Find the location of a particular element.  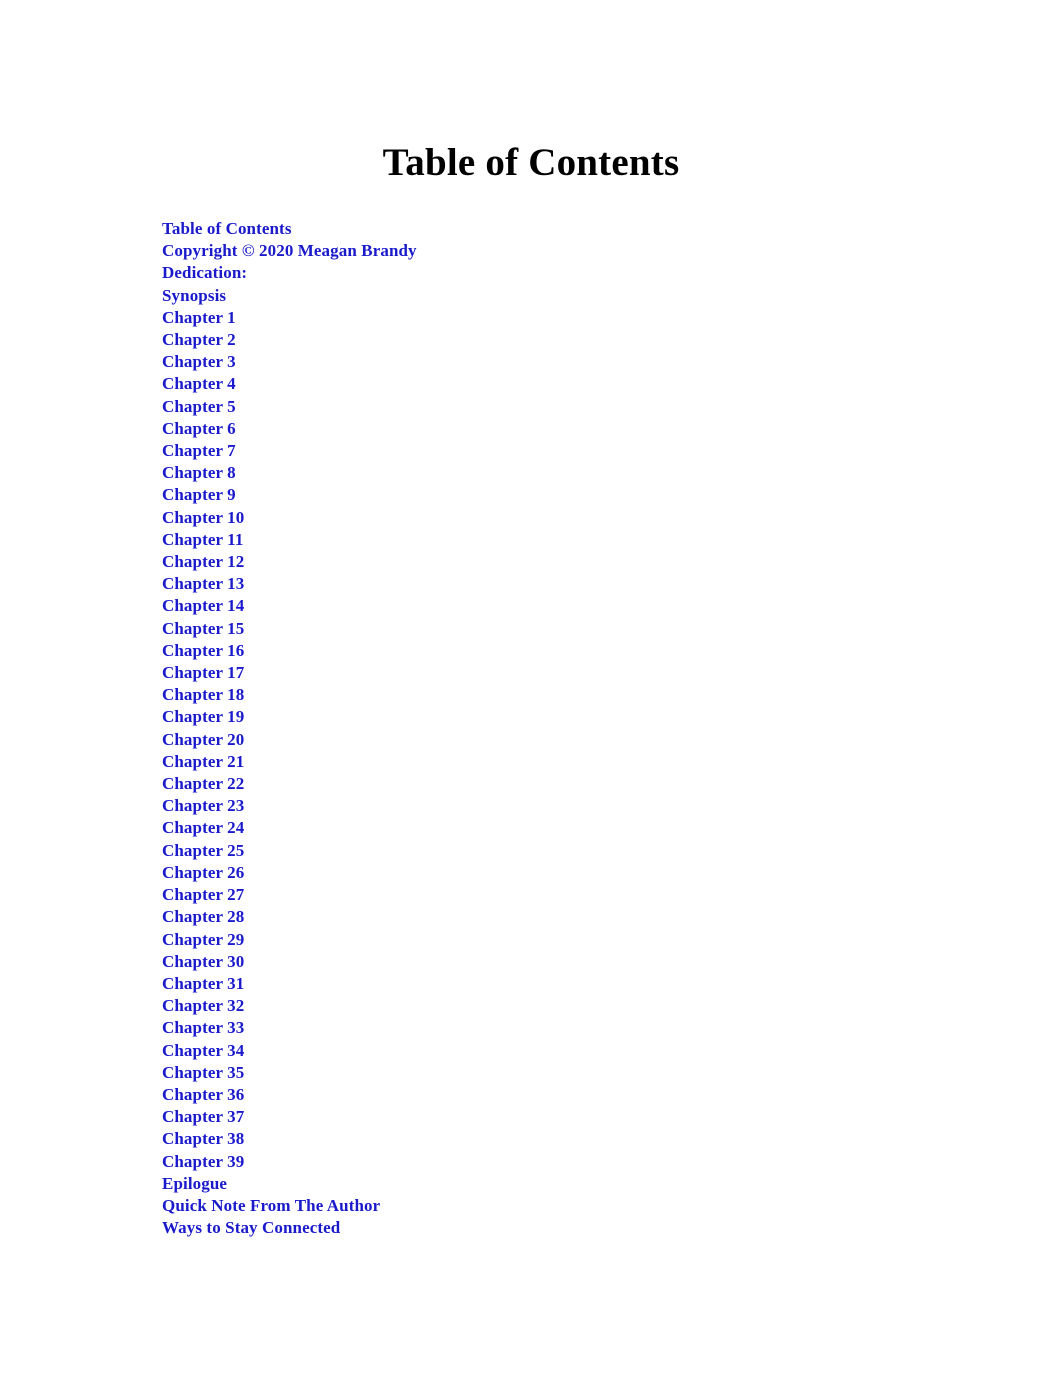

toc-entry-link: Ways to Stay Connected is located at coordinates (512, 1228).